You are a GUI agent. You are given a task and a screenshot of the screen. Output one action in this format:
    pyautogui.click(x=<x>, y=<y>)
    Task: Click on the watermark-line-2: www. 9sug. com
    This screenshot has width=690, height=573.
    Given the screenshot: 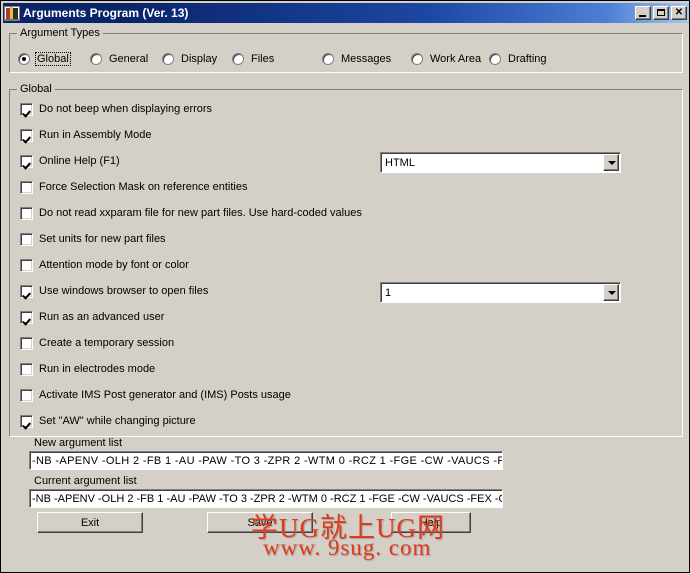 What is the action you would take?
    pyautogui.click(x=347, y=547)
    